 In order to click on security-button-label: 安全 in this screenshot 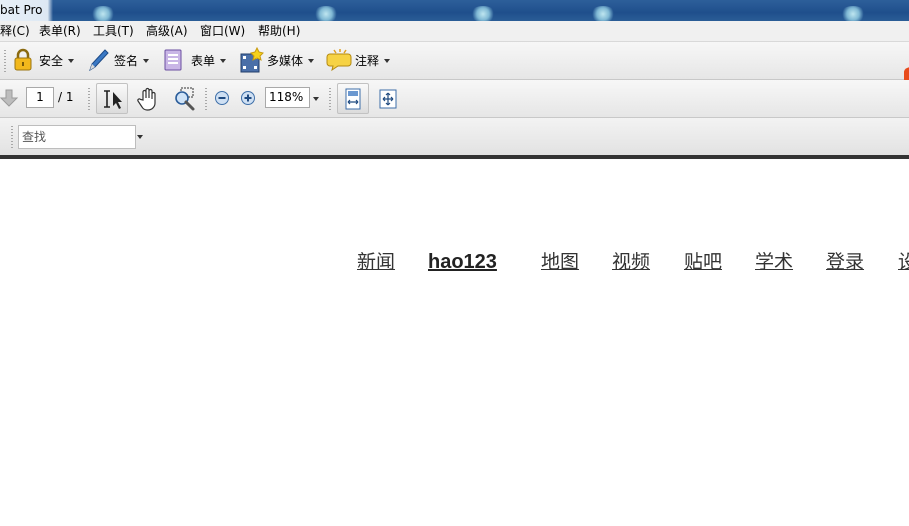, I will do `click(51, 61)`.